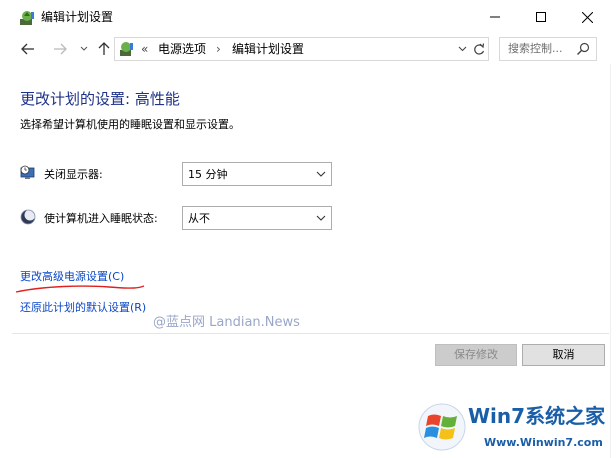 The height and width of the screenshot is (458, 616). What do you see at coordinates (126, 49) in the screenshot?
I see `control-panel-icon` at bounding box center [126, 49].